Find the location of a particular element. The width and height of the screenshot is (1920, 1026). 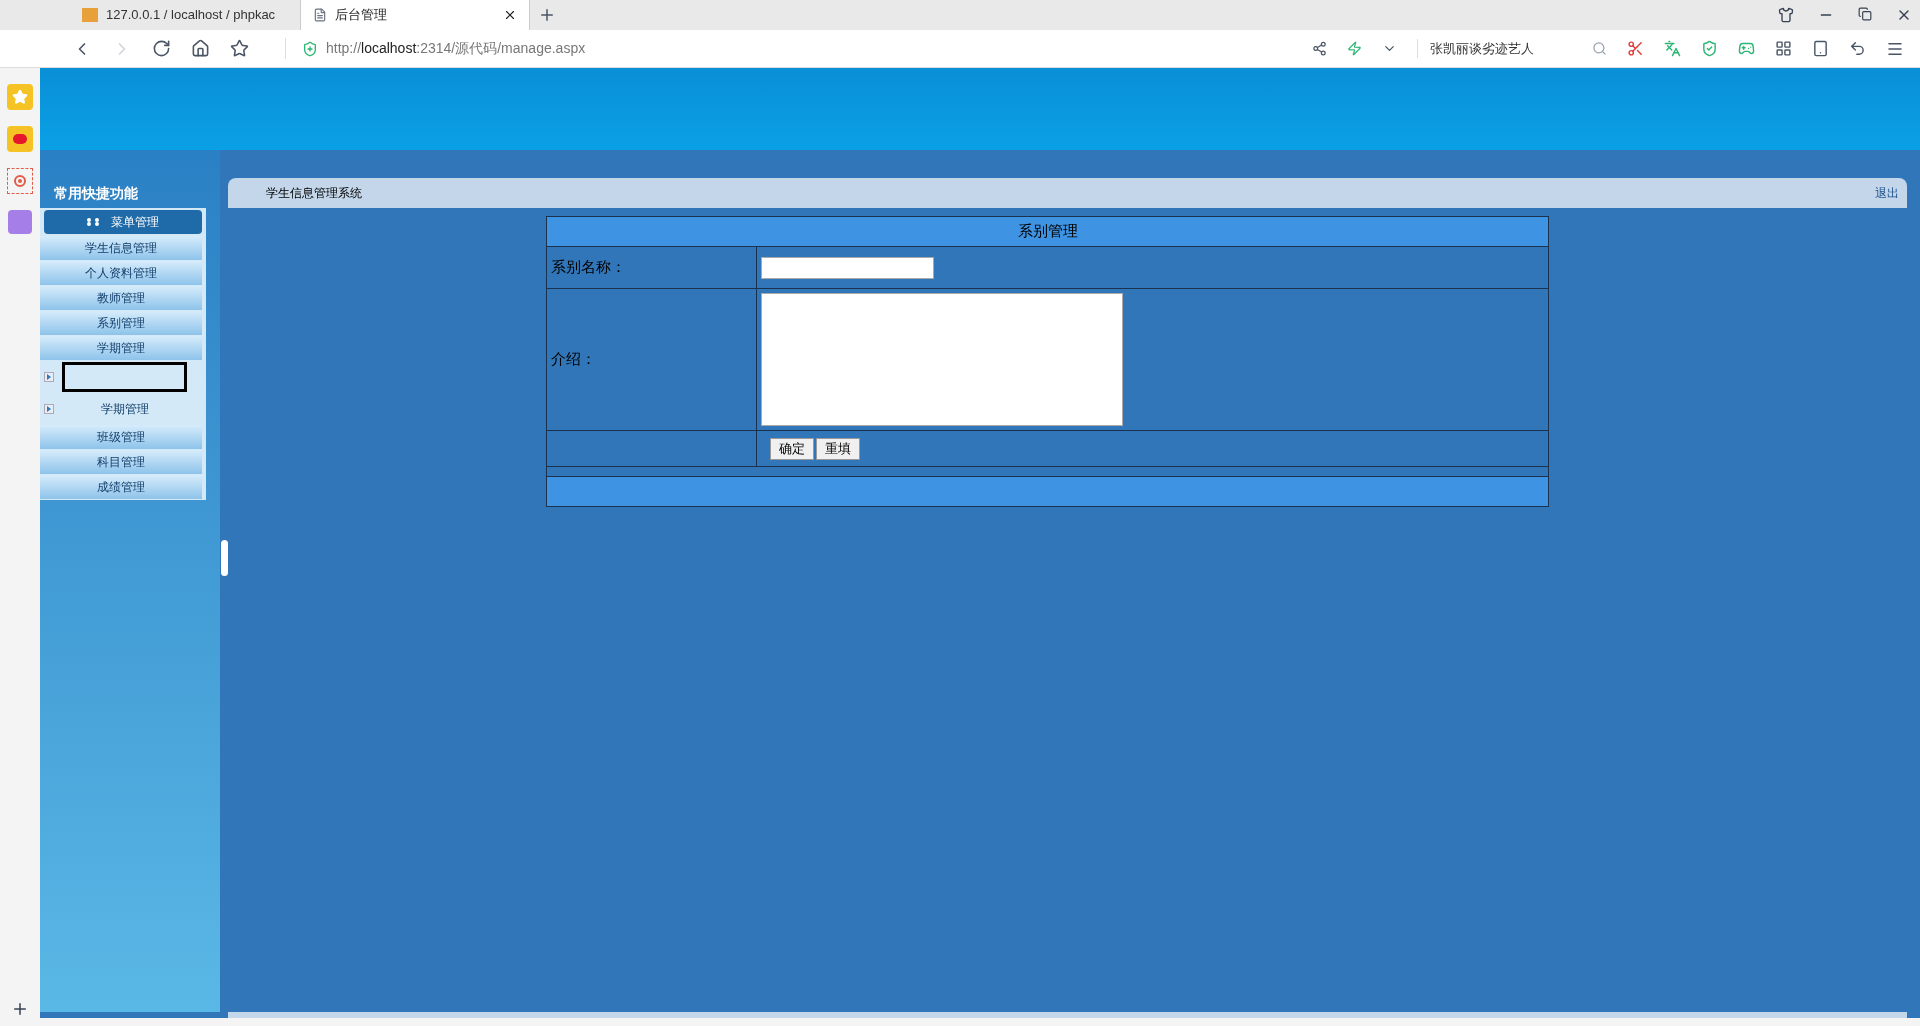

gamepad-icon is located at coordinates (1746, 48).